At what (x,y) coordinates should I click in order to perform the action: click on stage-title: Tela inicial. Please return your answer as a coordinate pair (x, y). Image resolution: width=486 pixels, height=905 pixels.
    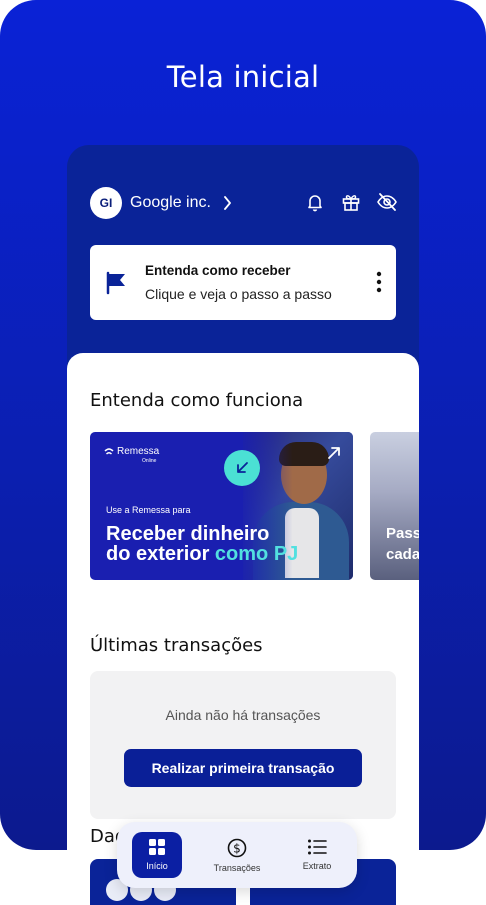
    Looking at the image, I should click on (243, 77).